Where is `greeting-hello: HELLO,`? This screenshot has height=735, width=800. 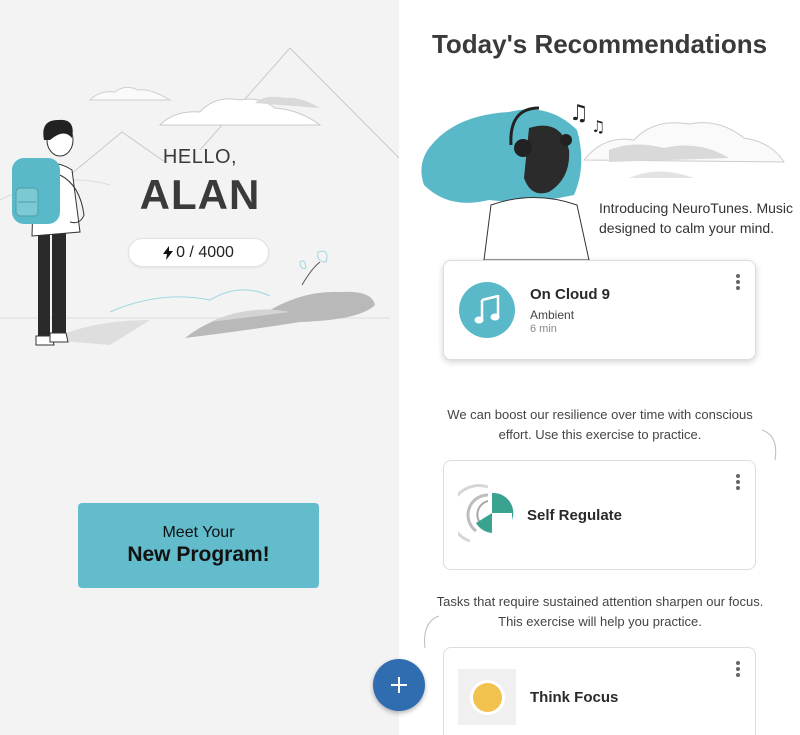 greeting-hello: HELLO, is located at coordinates (200, 157).